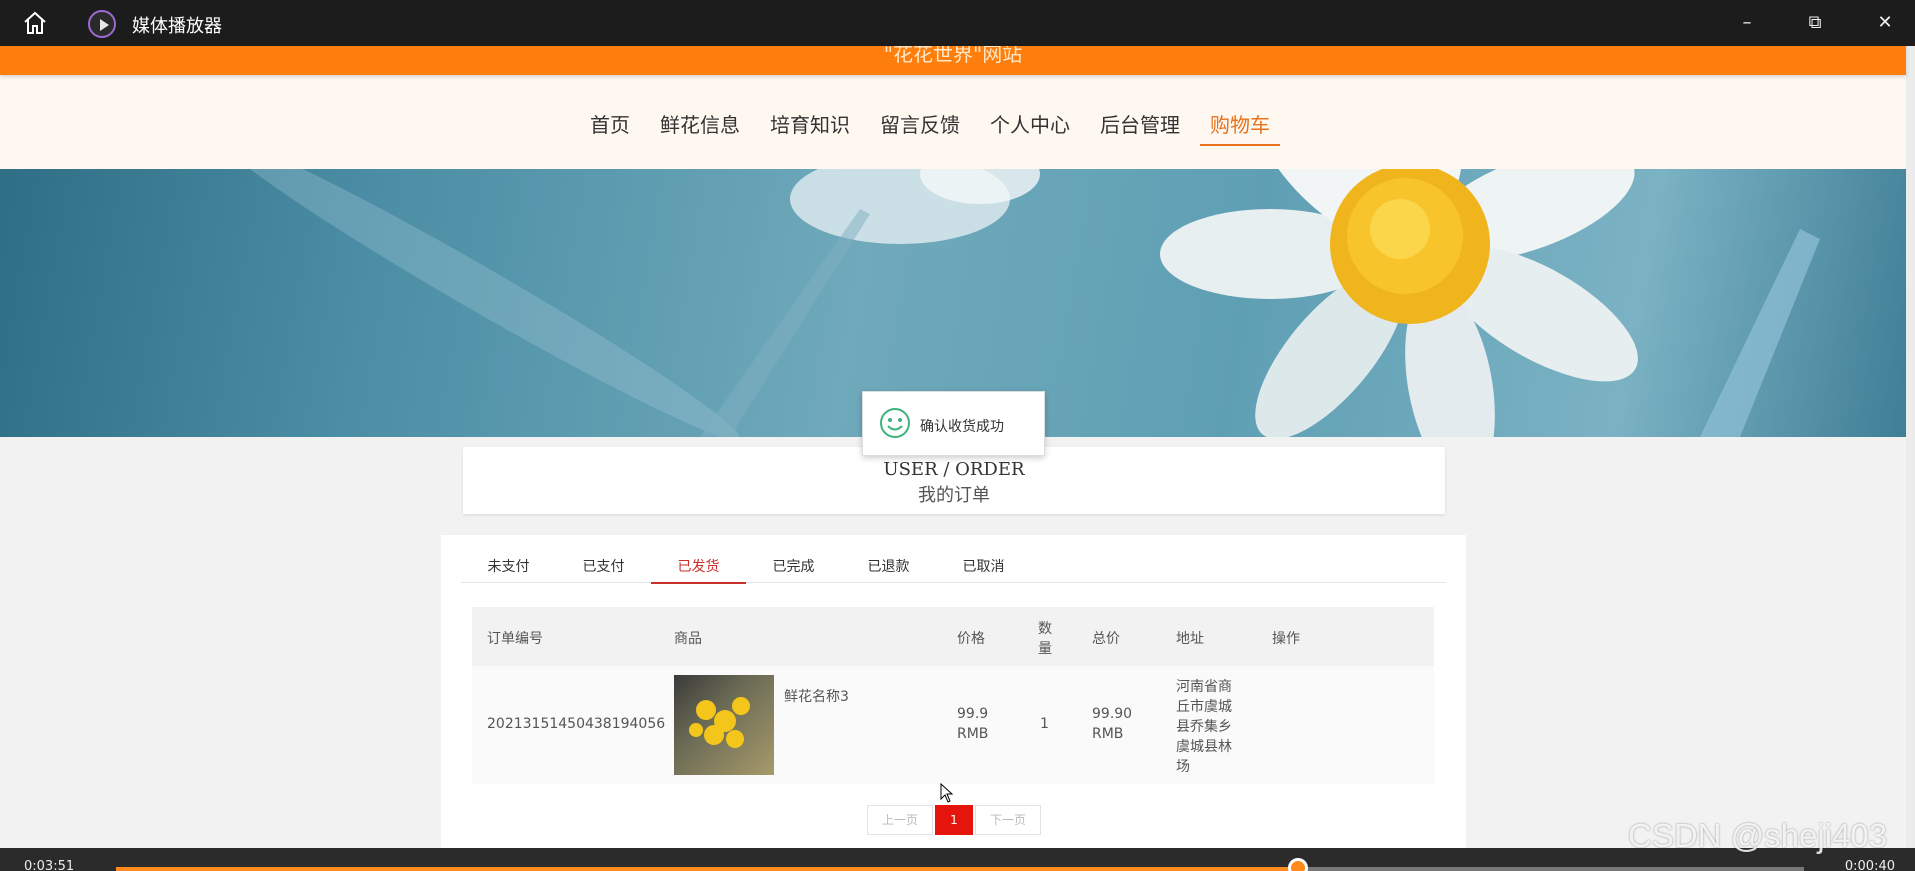 The width and height of the screenshot is (1915, 871). Describe the element at coordinates (688, 639) in the screenshot. I see `header-goods: 商品` at that location.